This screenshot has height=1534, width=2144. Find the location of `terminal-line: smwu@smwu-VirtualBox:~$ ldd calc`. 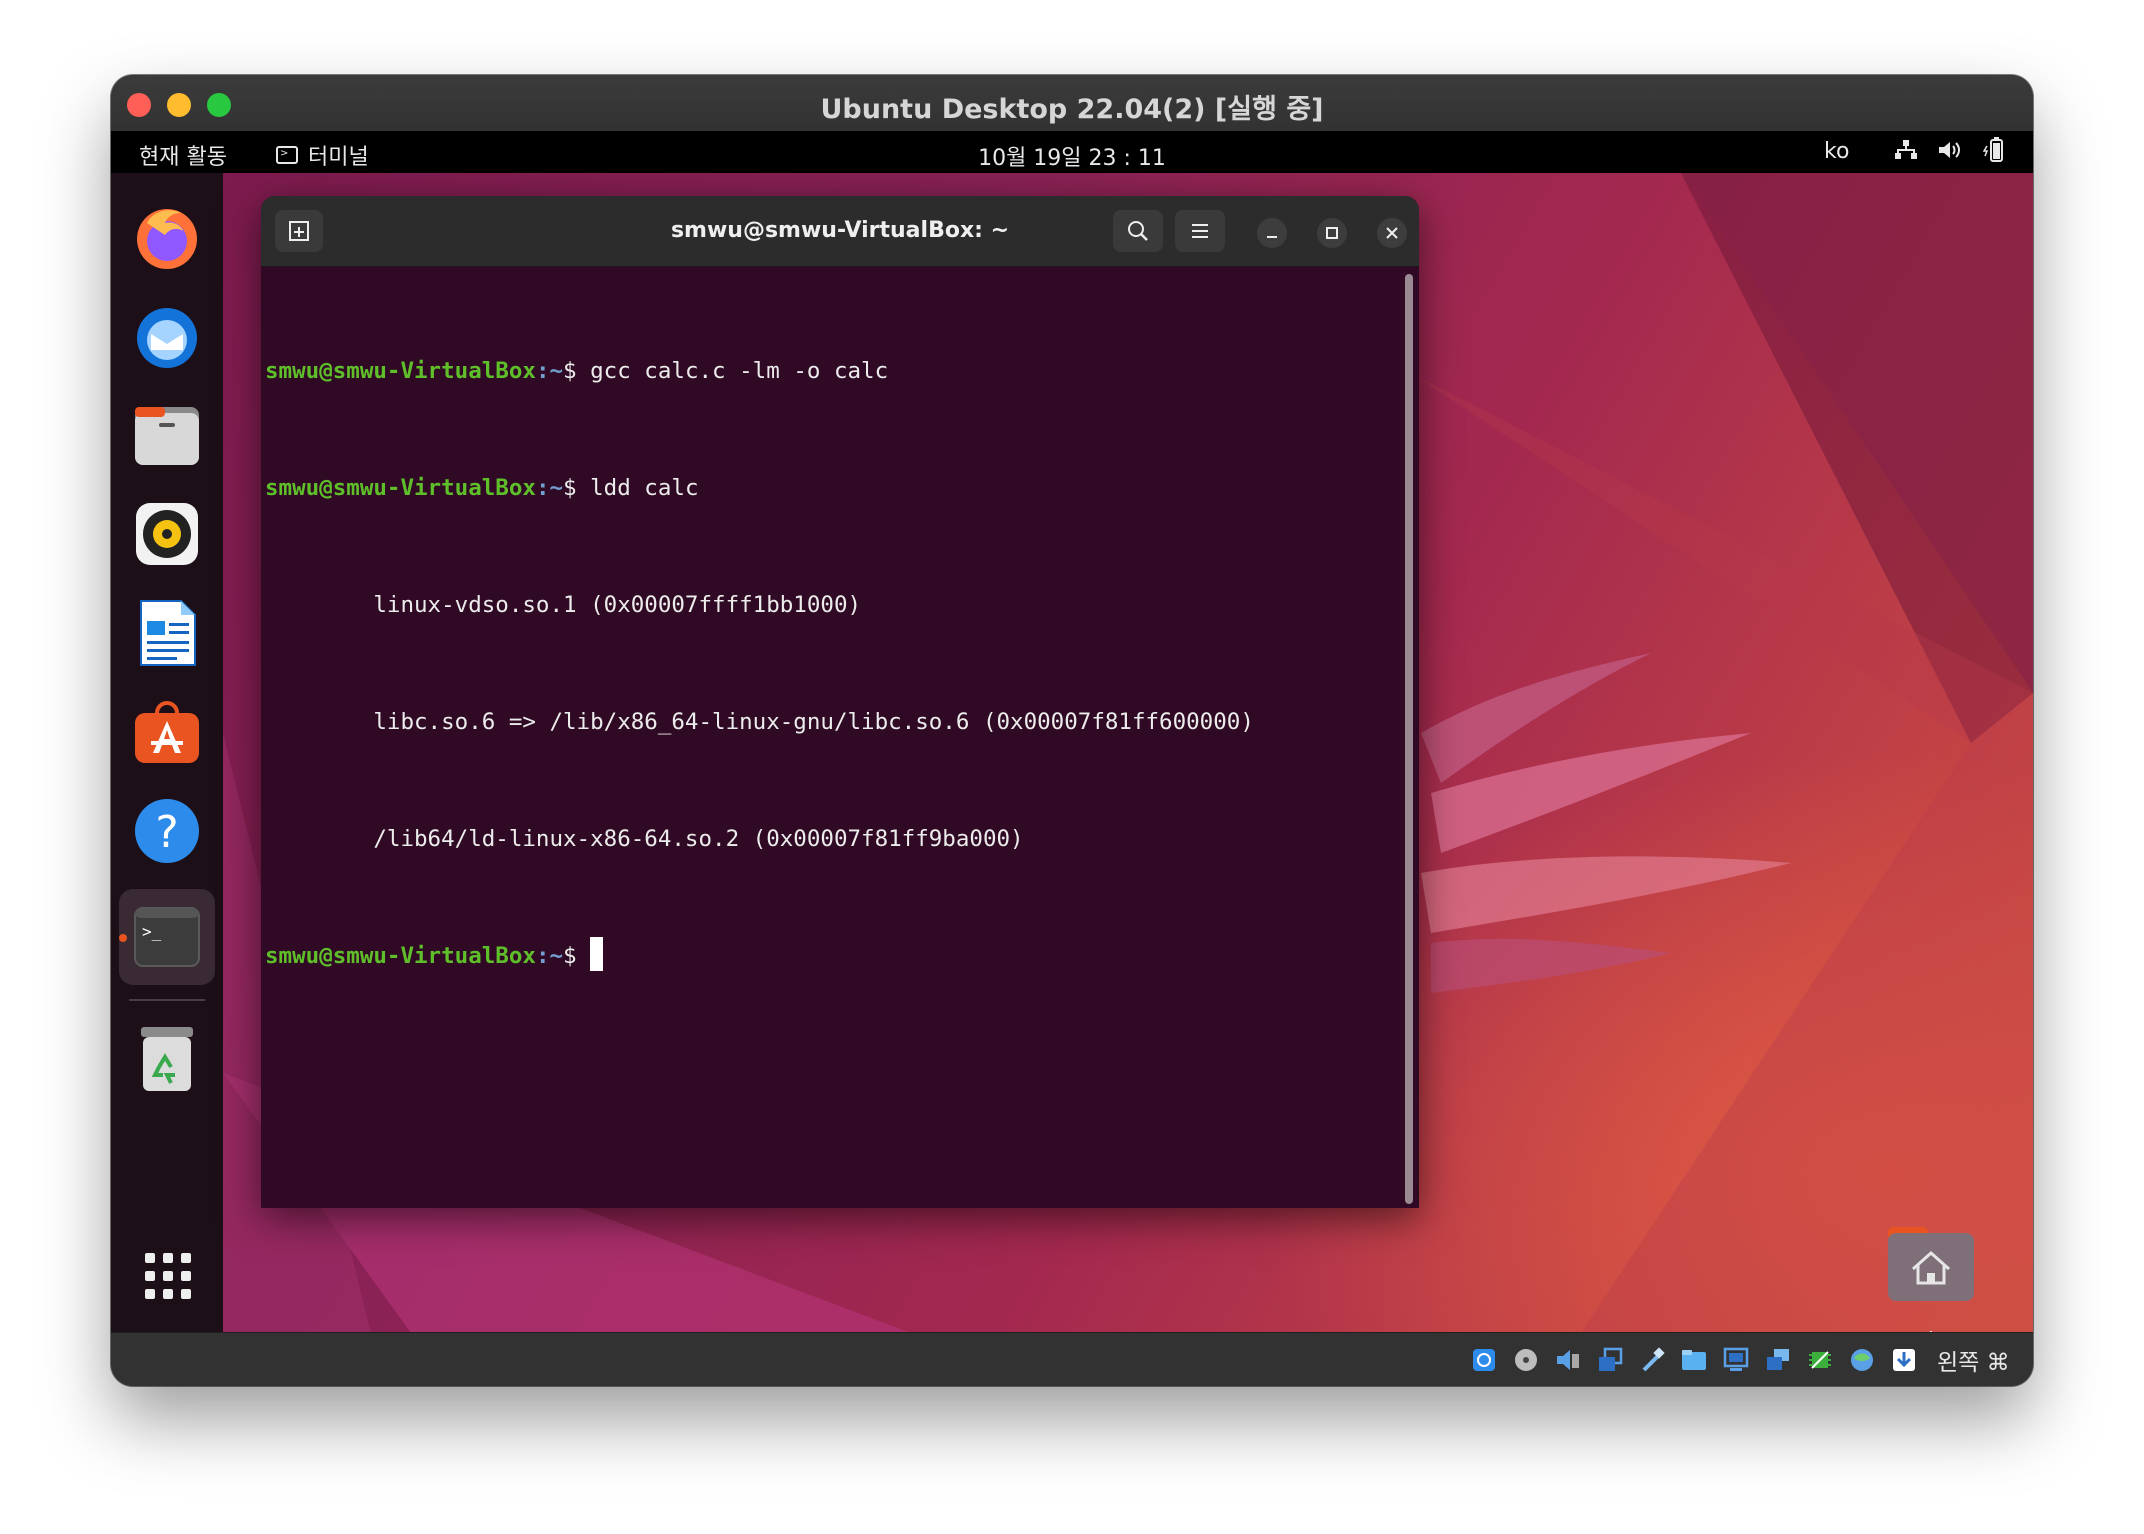

terminal-line: smwu@smwu-VirtualBox:~$ ldd calc is located at coordinates (833, 488).